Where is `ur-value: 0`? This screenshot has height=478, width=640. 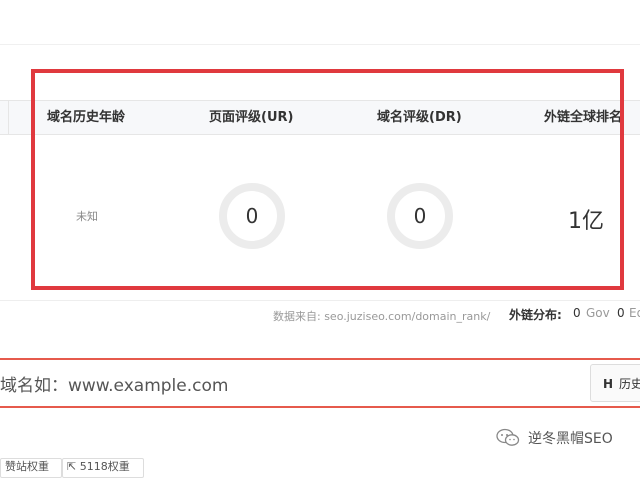 ur-value: 0 is located at coordinates (252, 216).